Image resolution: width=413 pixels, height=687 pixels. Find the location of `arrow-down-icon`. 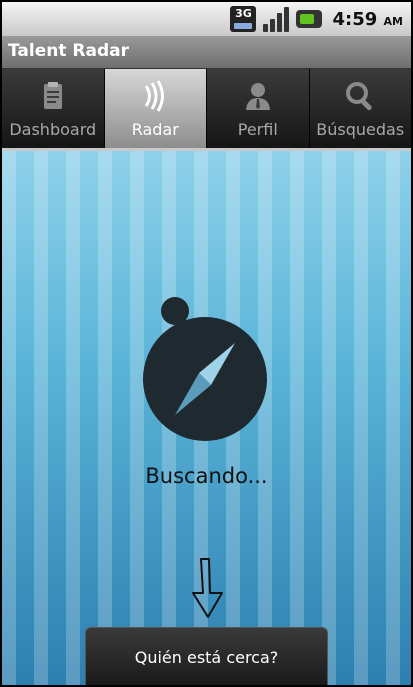

arrow-down-icon is located at coordinates (207, 588).